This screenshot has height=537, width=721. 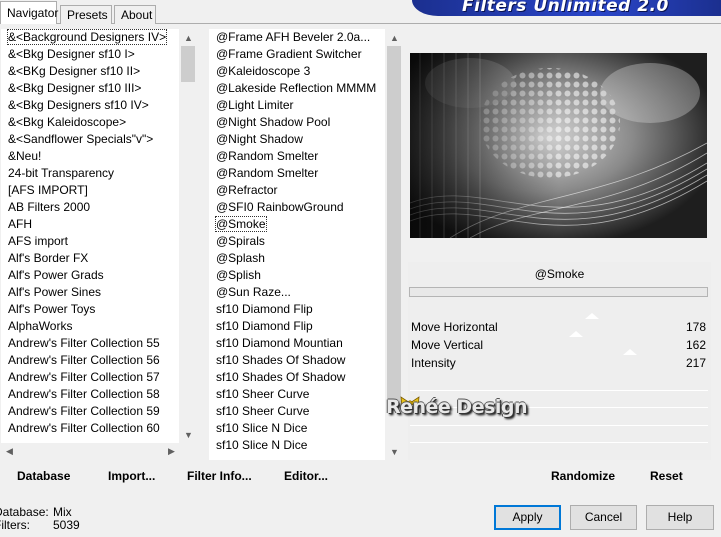 I want to click on list-item: @Spirals, so click(x=297, y=241).